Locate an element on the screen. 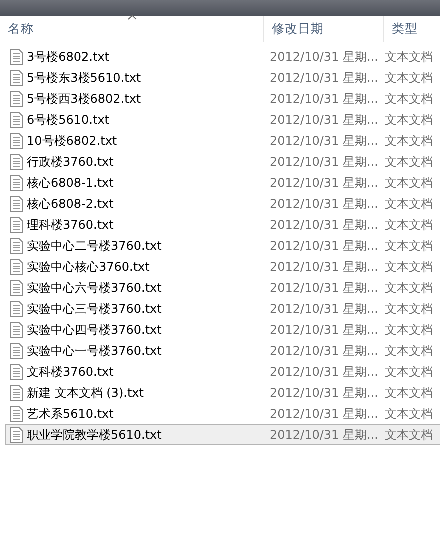 The image size is (440, 543). file-row: 实验中心一号楼3760.txt 2012/10/31 星期... 文本文档 is located at coordinates (222, 350).